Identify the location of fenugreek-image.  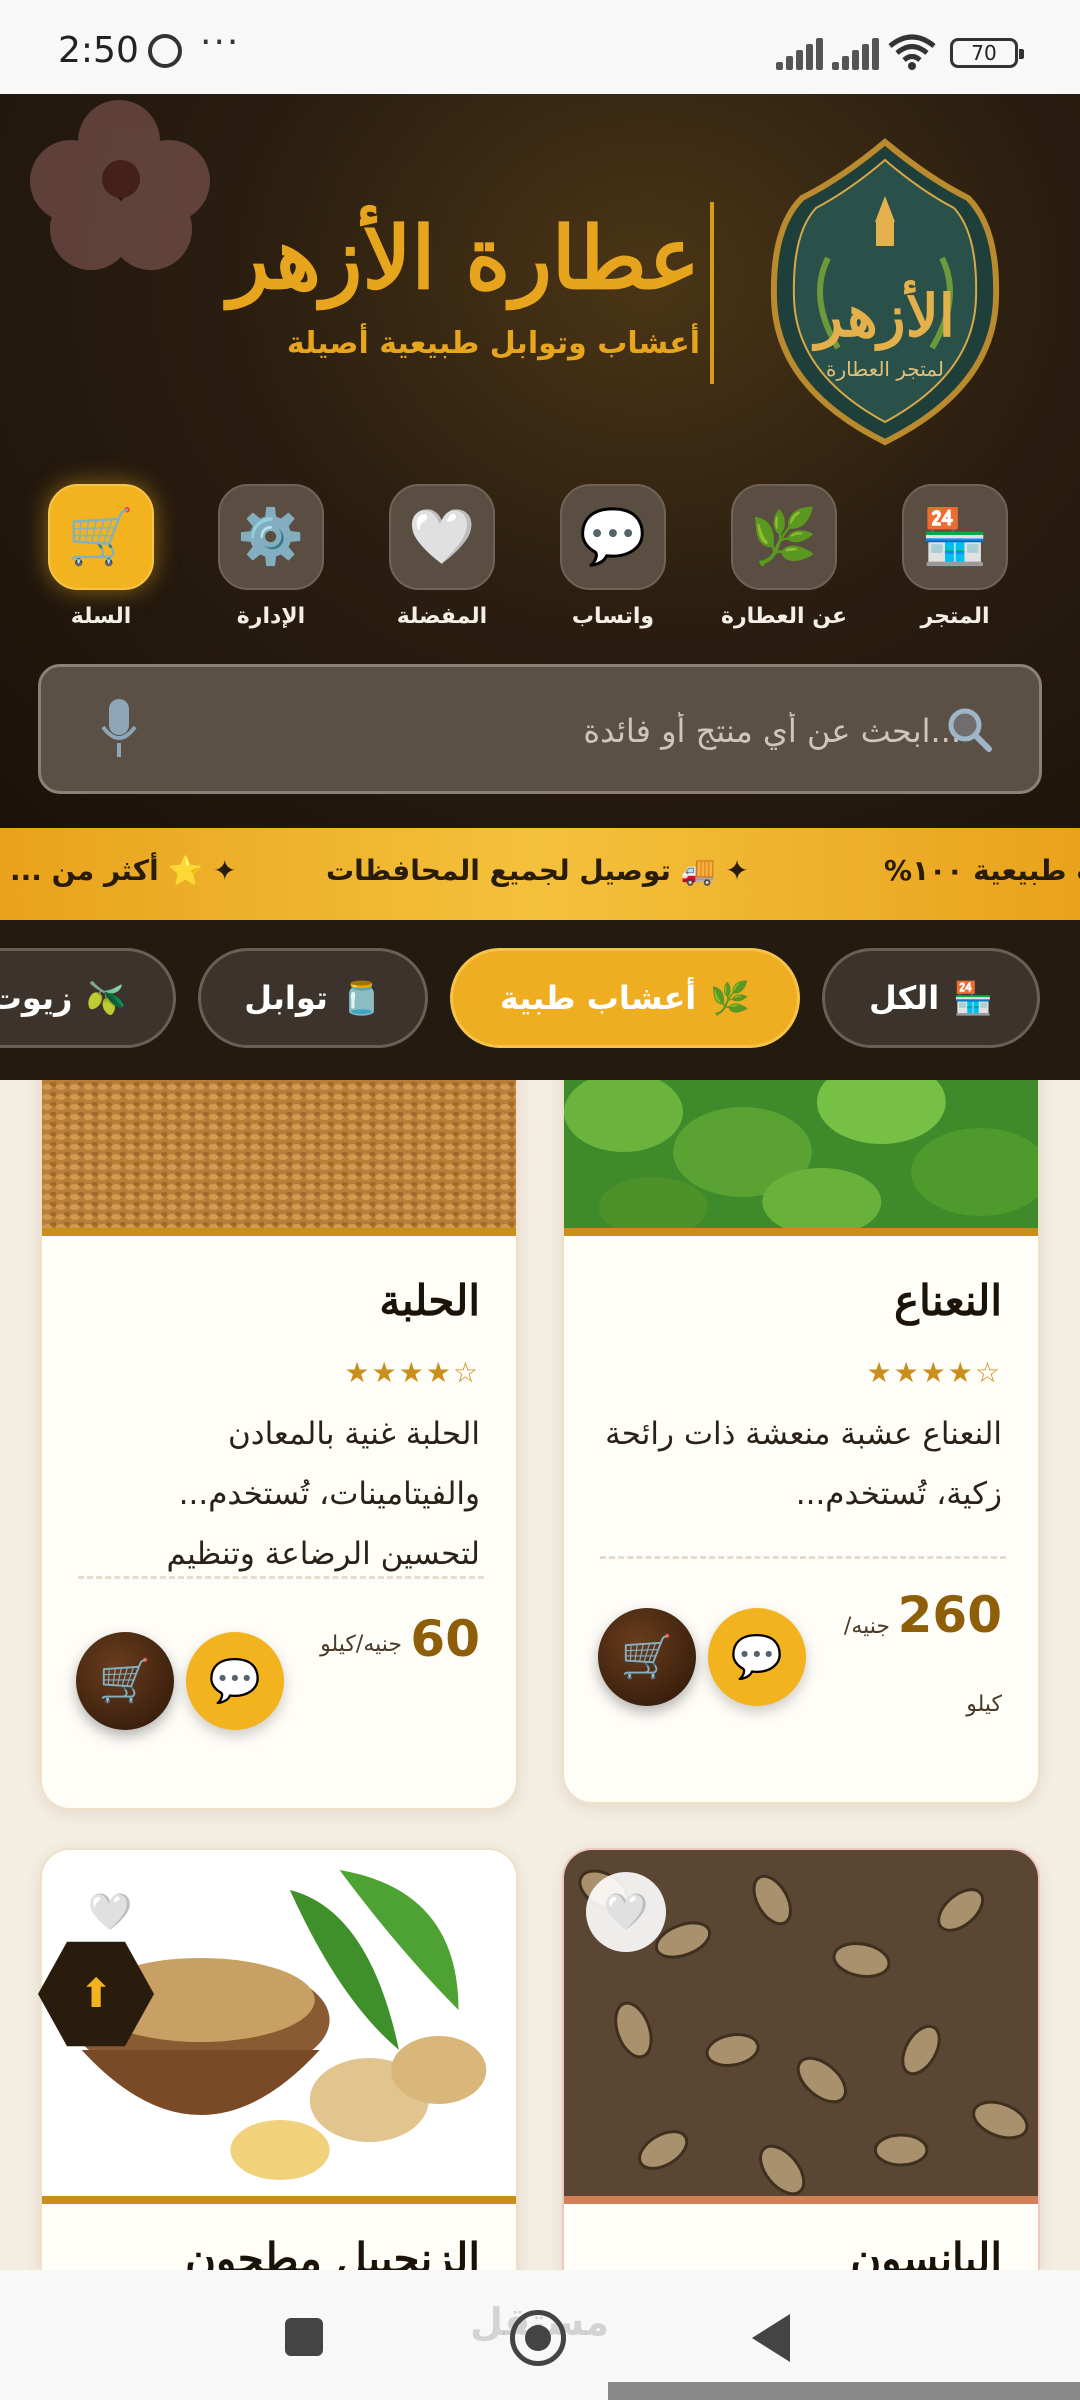
(279, 1154).